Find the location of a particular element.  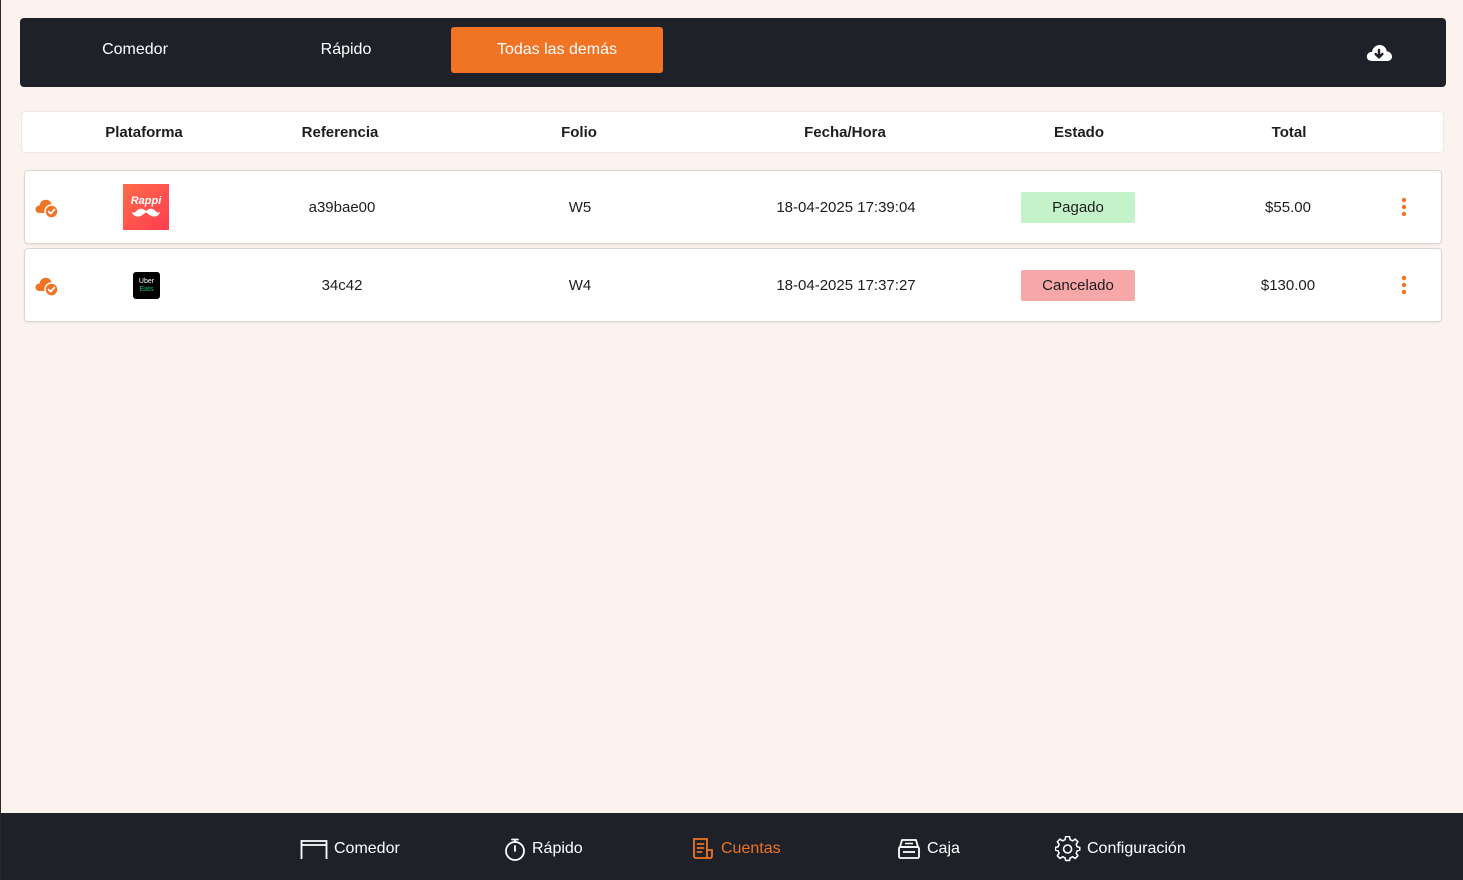

cloud-download-icon is located at coordinates (1379, 53).